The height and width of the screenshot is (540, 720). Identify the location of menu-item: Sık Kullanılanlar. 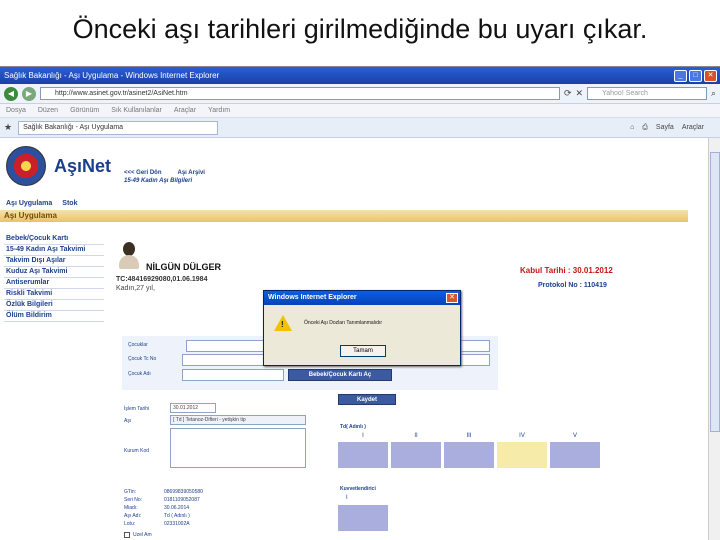
(136, 110).